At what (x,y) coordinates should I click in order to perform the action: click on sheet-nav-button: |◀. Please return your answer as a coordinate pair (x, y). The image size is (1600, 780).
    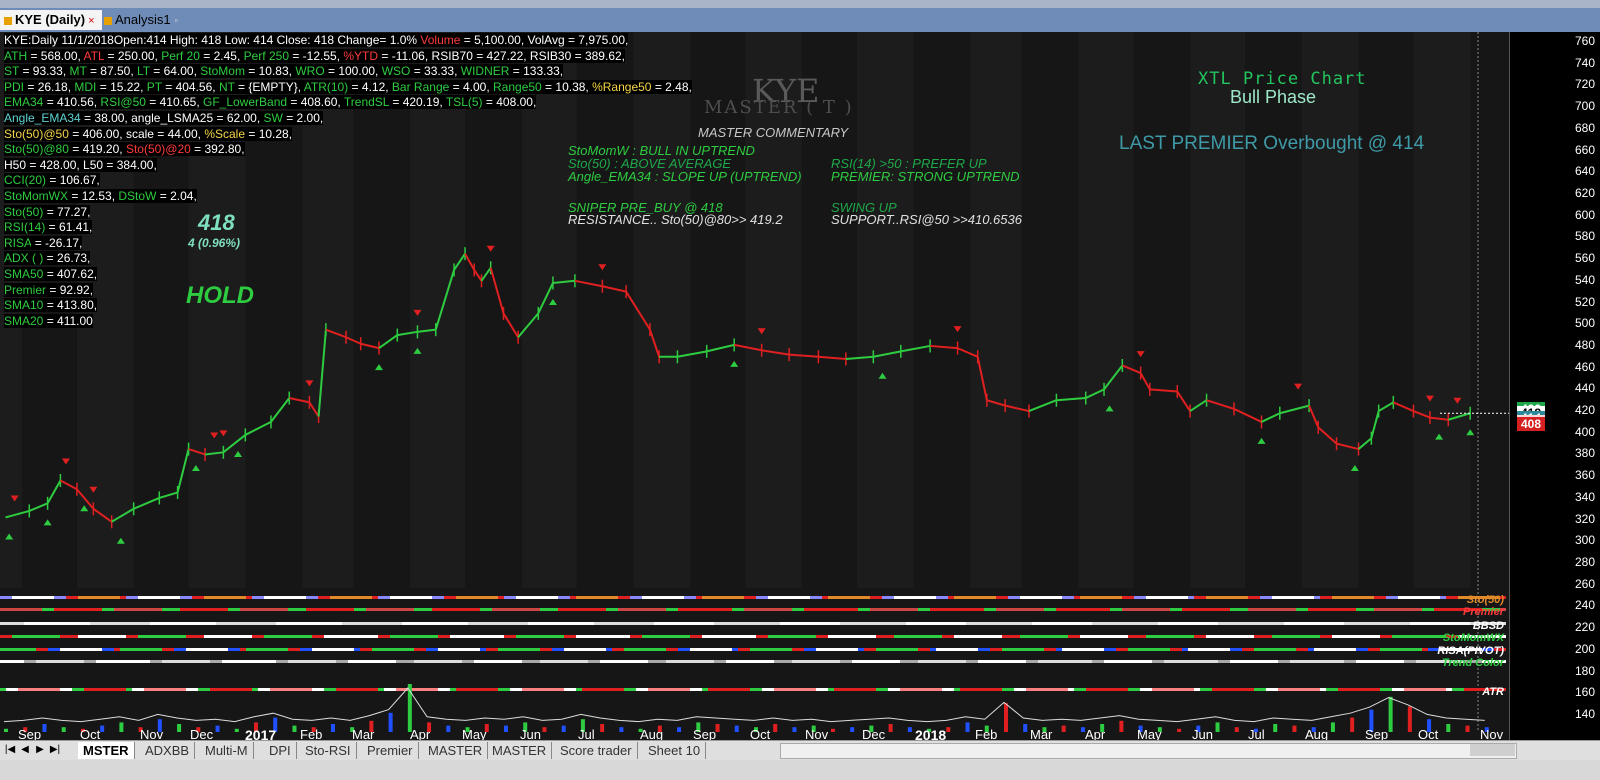
    Looking at the image, I should click on (10, 750).